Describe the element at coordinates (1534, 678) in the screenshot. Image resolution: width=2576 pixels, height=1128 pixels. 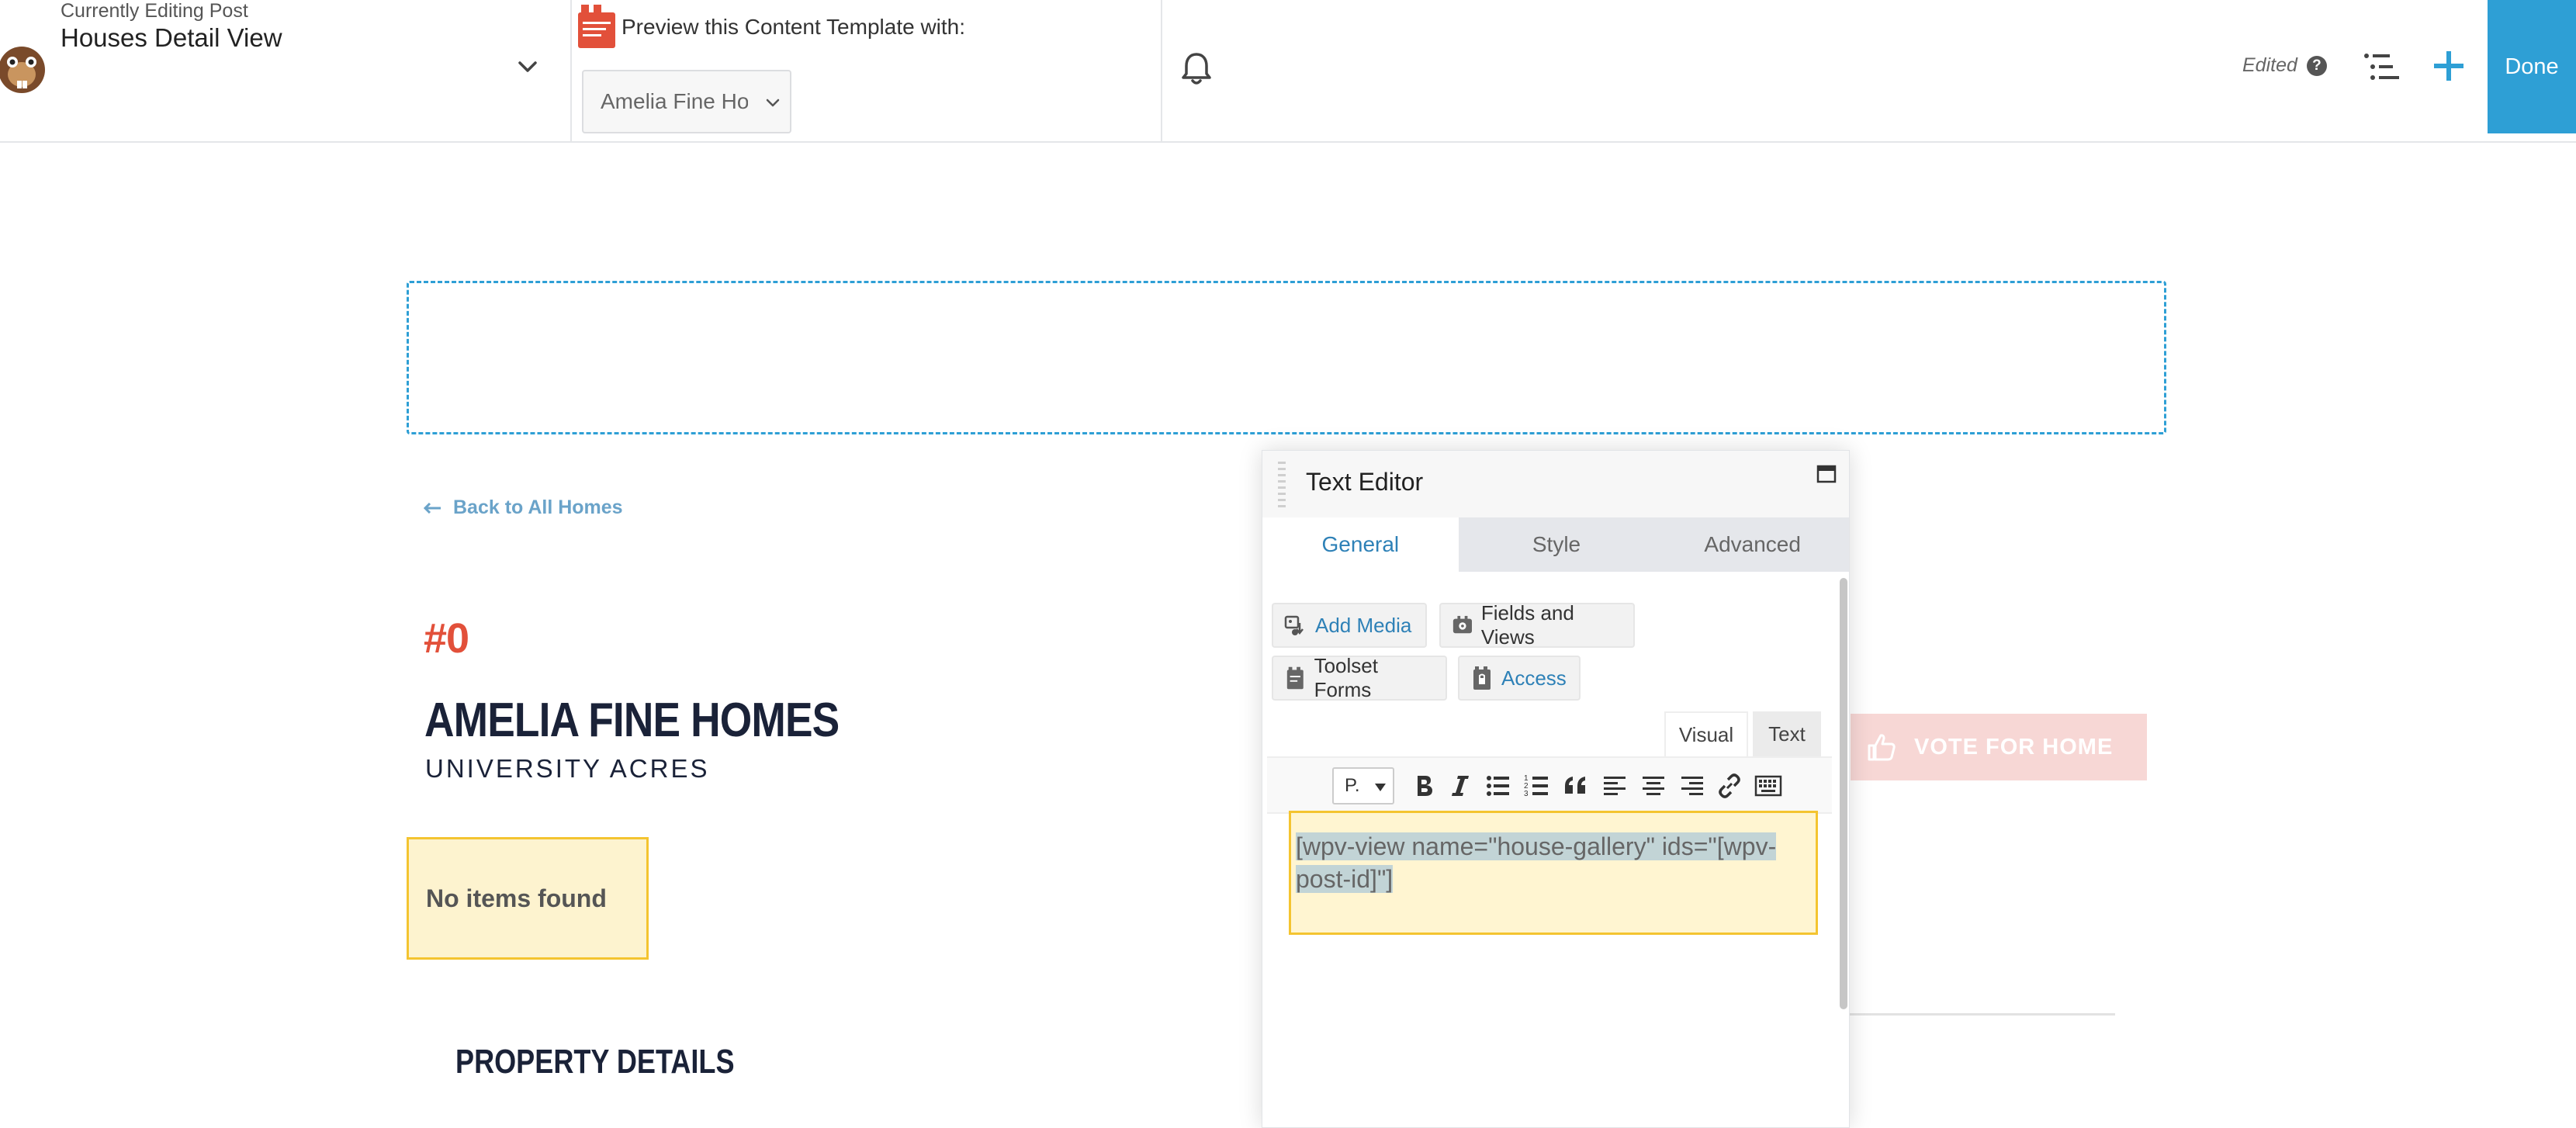
I see `access-label: Access` at that location.